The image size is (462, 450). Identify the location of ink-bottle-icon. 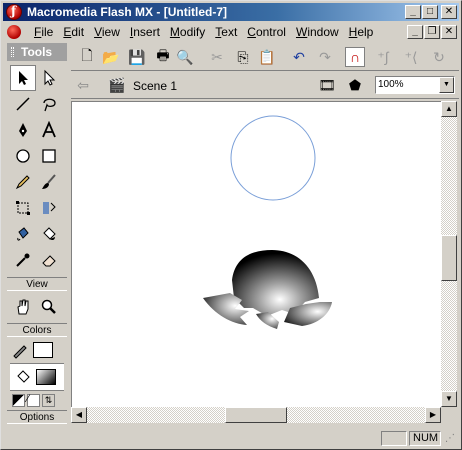
(23, 234).